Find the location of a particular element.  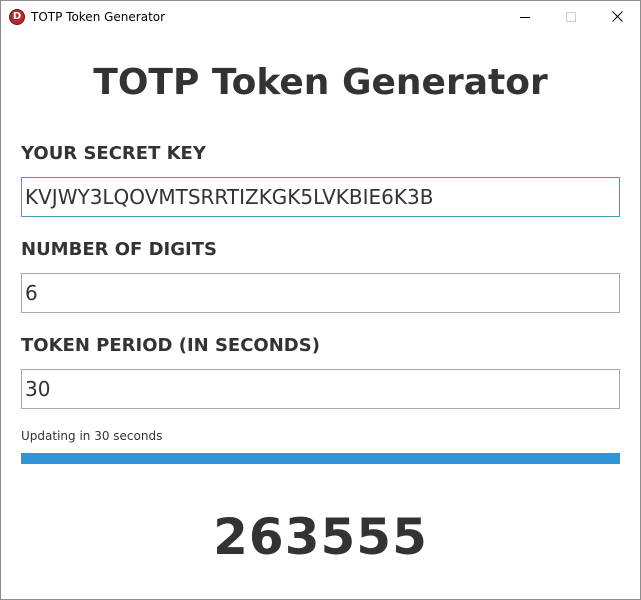

close-button is located at coordinates (617, 16).